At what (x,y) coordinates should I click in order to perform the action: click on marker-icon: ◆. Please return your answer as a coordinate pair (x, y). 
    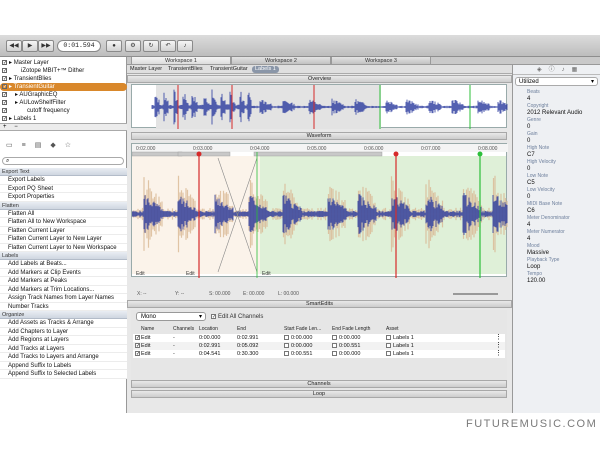
    Looking at the image, I should click on (57, 145).